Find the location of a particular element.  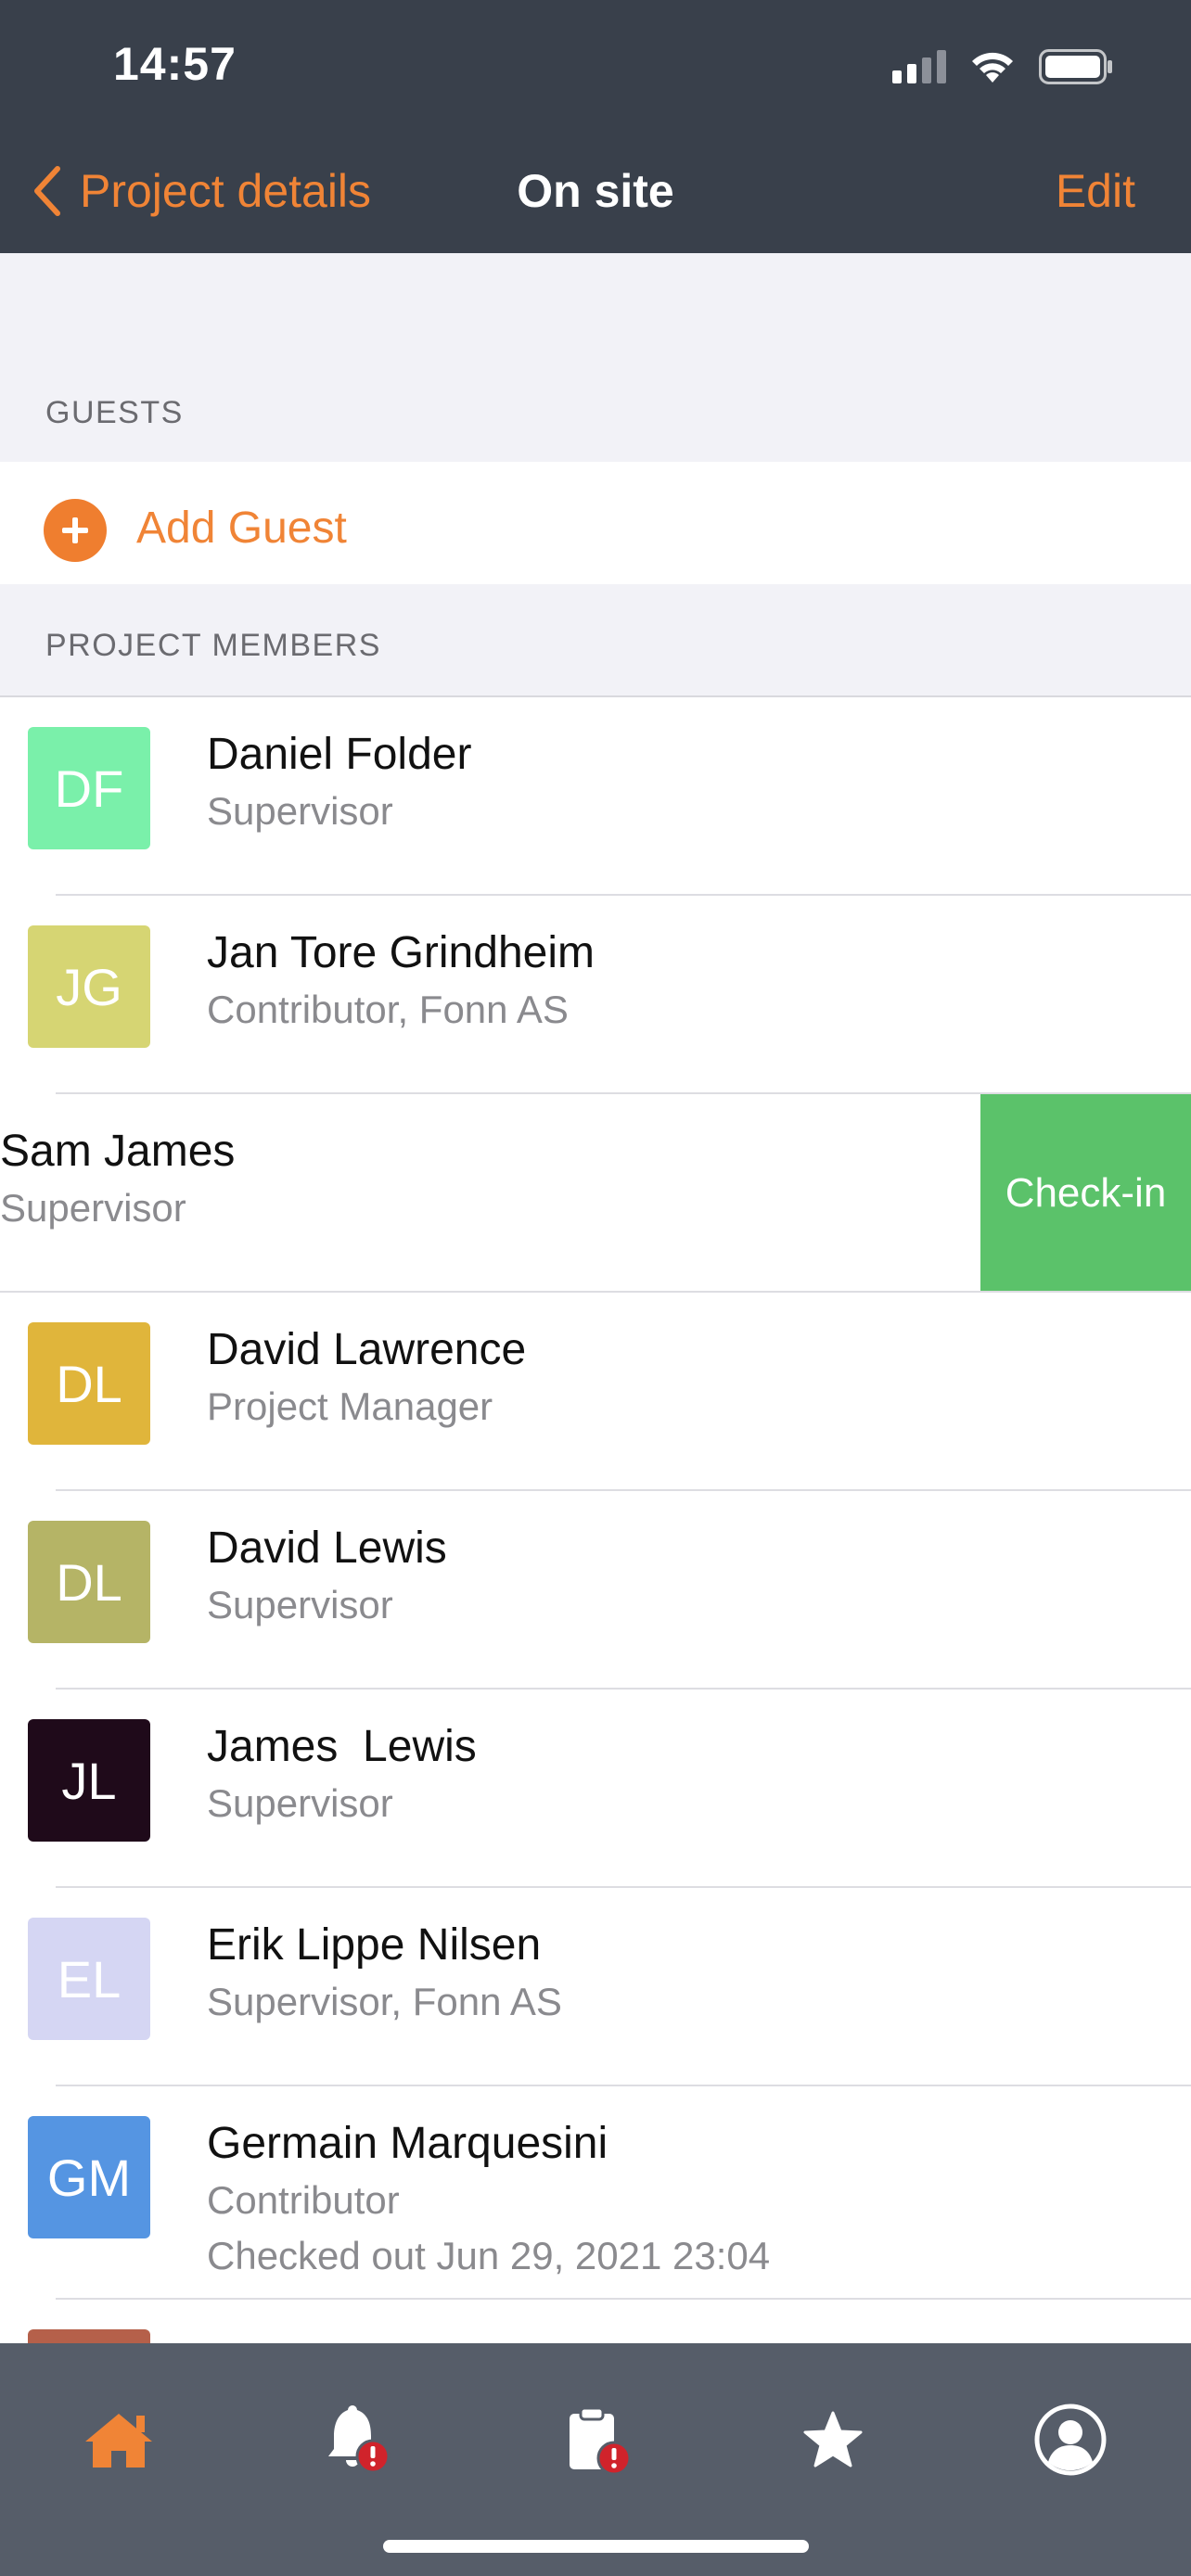

tab-favorites is located at coordinates (833, 2439).